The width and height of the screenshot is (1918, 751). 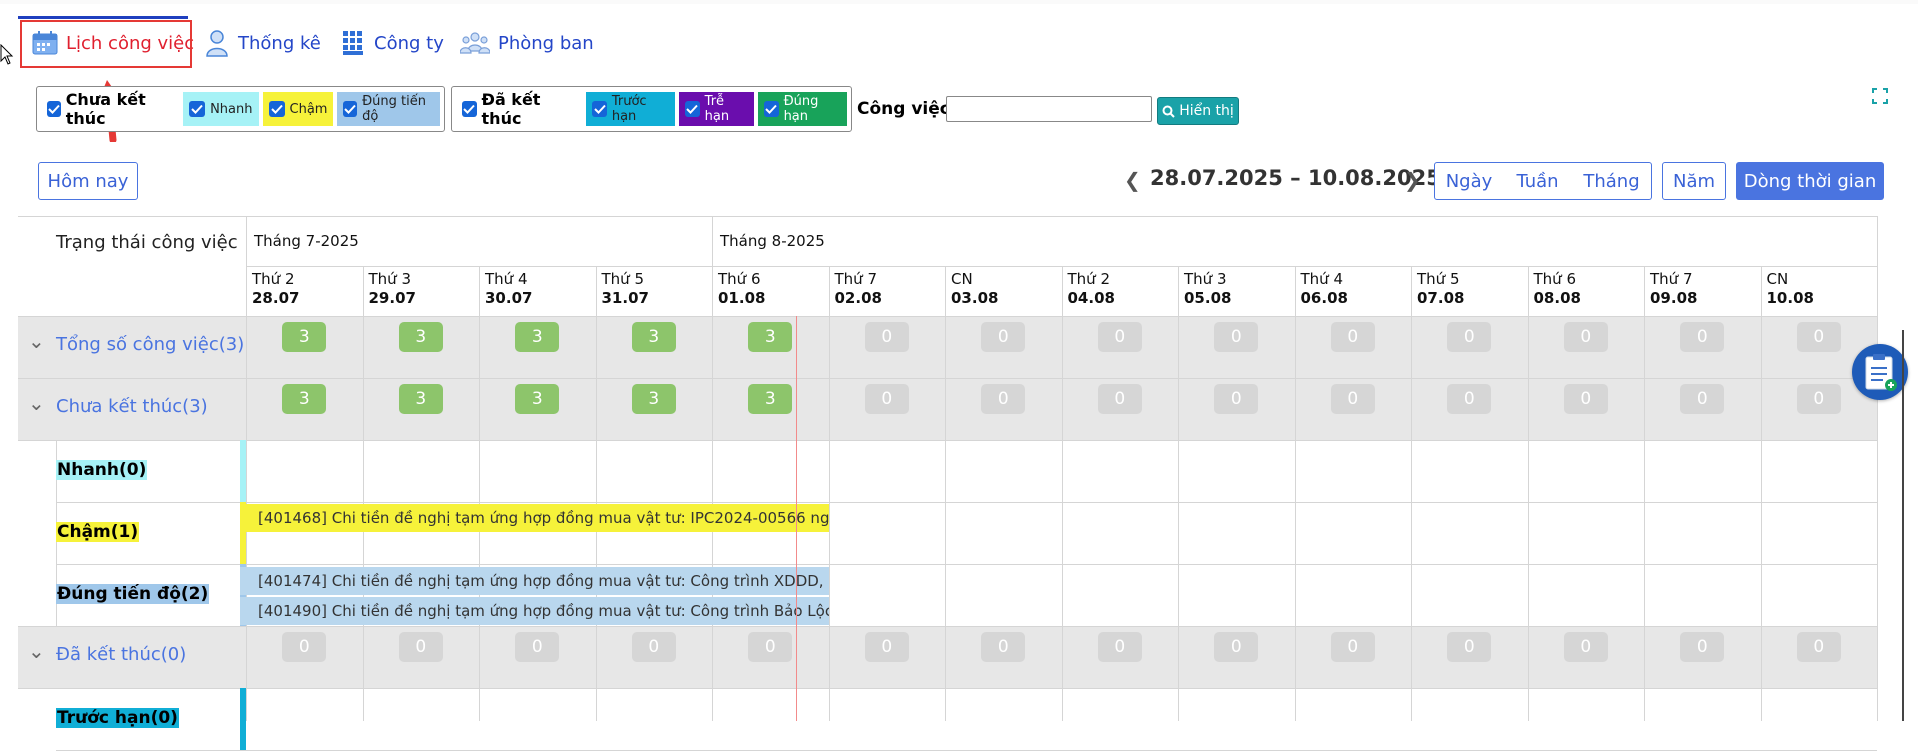 I want to click on prev-range-icon: ❮, so click(x=1132, y=180).